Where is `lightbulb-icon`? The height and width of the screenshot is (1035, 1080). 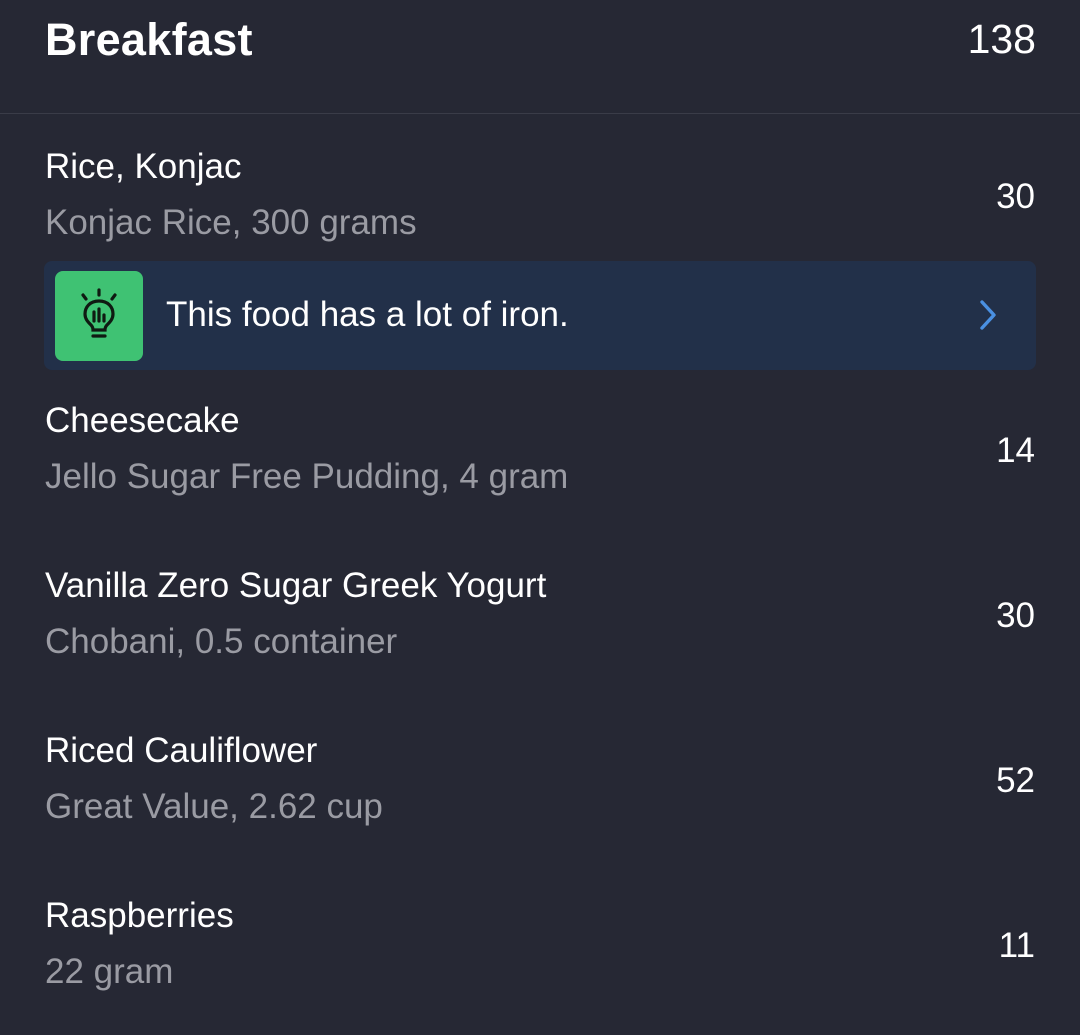 lightbulb-icon is located at coordinates (99, 313).